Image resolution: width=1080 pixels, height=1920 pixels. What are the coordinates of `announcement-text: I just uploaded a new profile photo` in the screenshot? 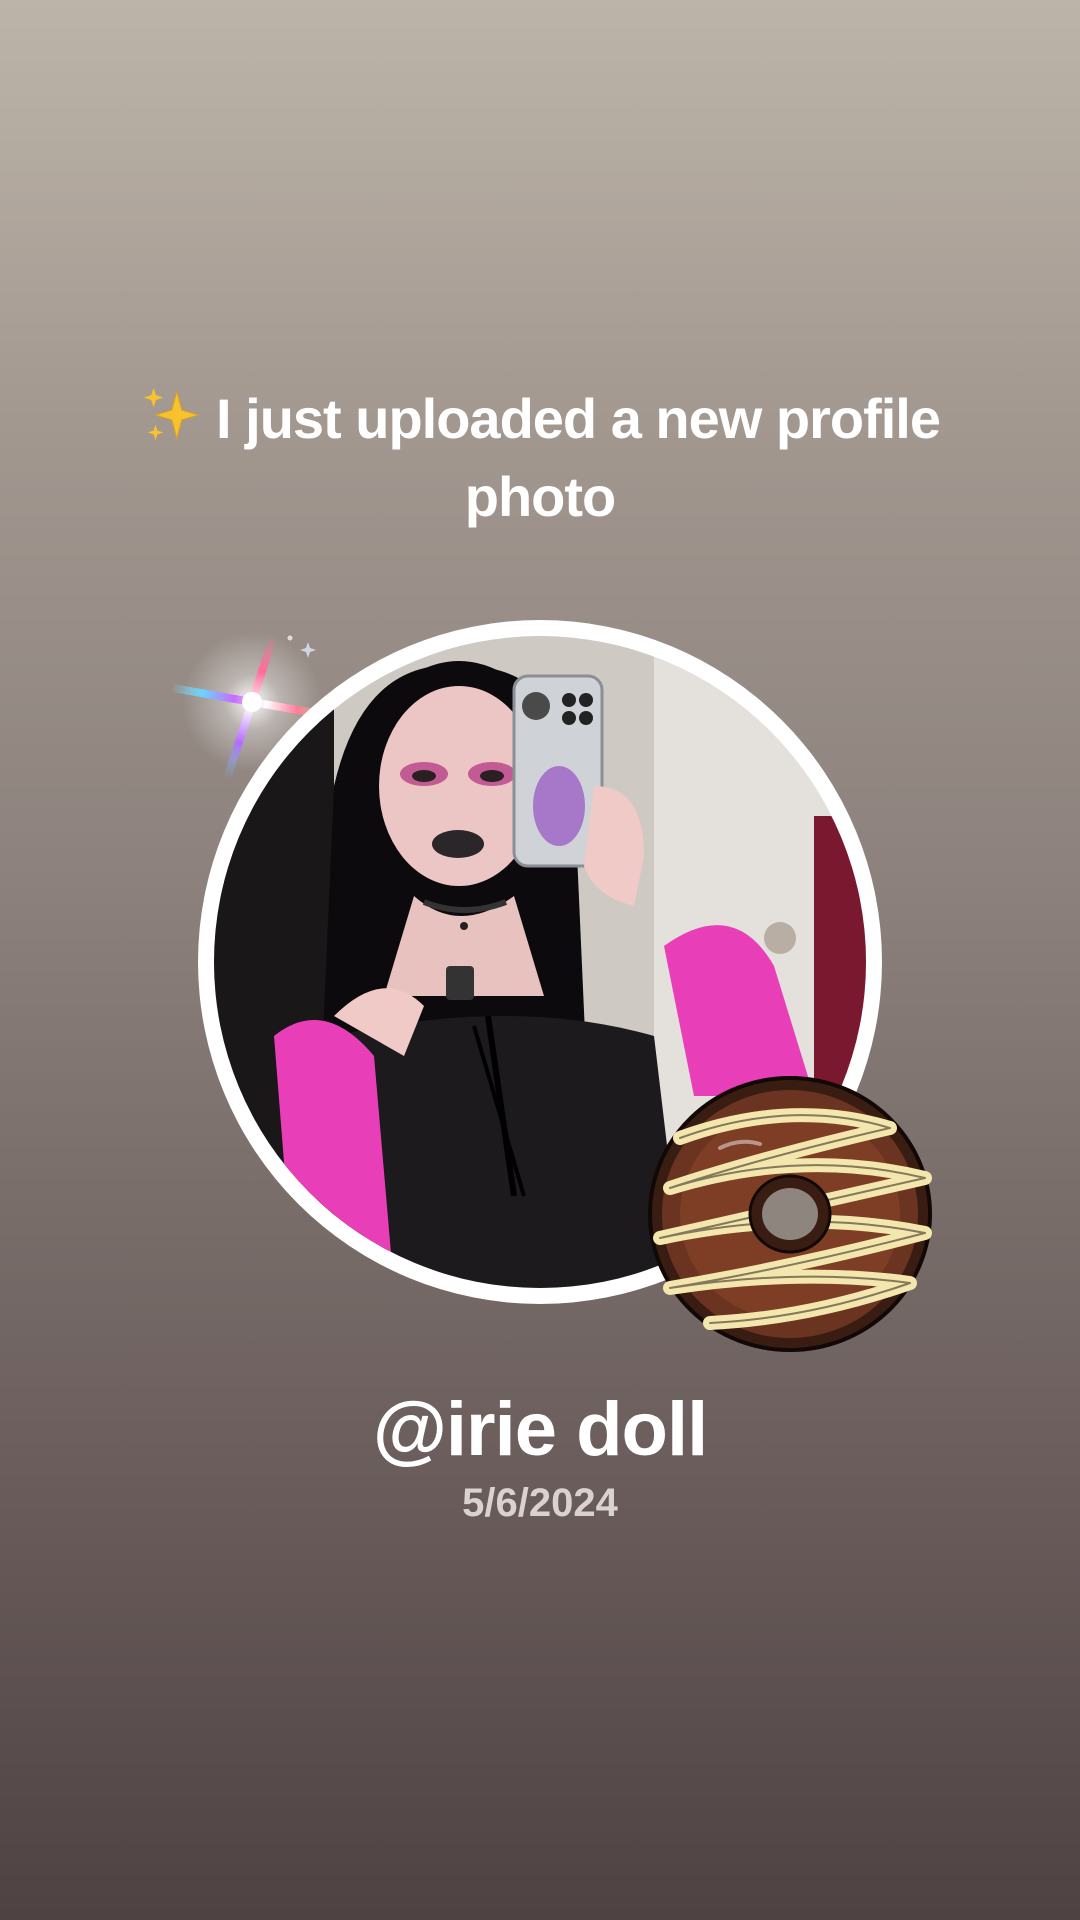 It's located at (578, 457).